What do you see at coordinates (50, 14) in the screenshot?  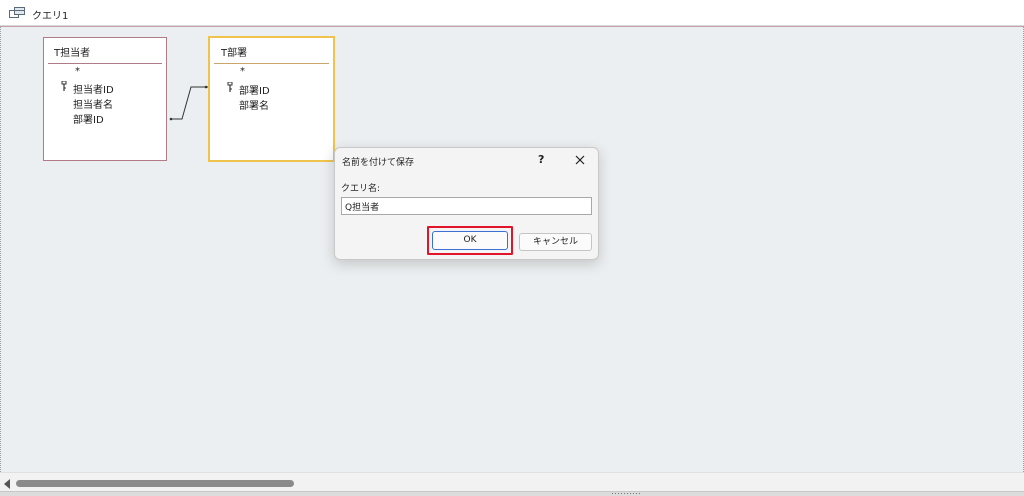 I see `tab-title: クエリ1` at bounding box center [50, 14].